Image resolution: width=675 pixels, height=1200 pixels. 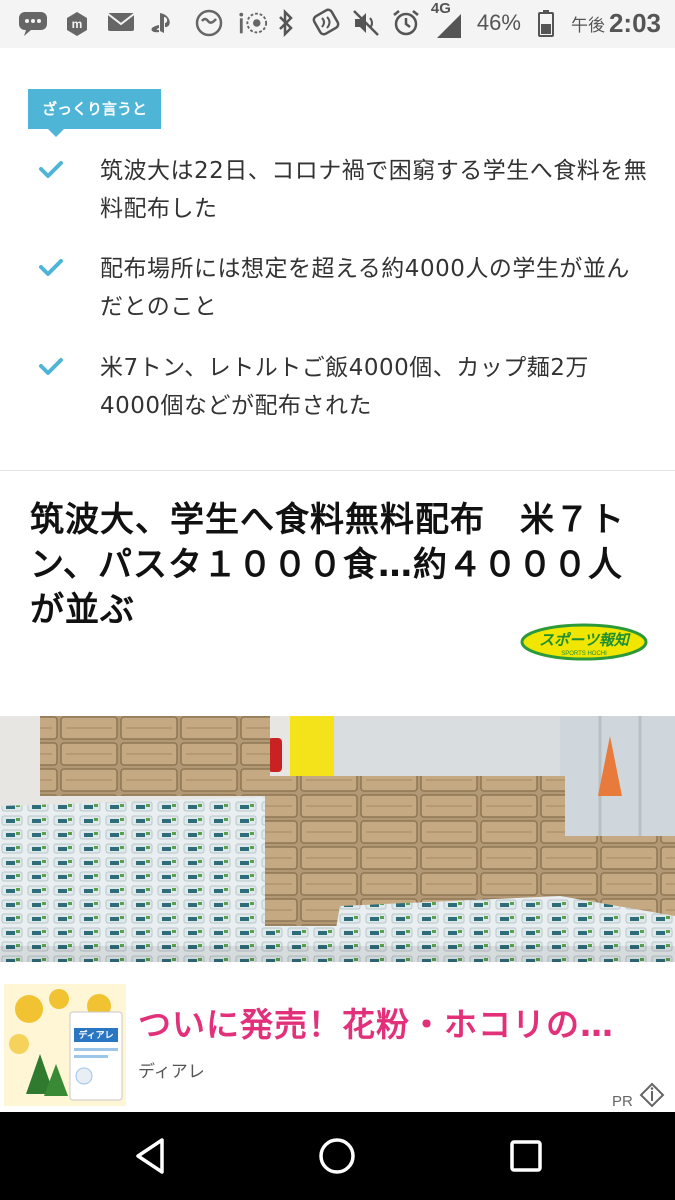 What do you see at coordinates (365, 288) in the screenshot?
I see `summary-bullet-text: 配布場所には想定を超える約4000人の学生が並んだとのこと` at bounding box center [365, 288].